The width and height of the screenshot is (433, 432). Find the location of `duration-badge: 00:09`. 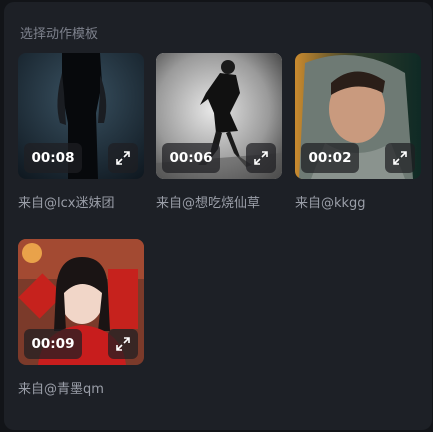

duration-badge: 00:09 is located at coordinates (53, 344).